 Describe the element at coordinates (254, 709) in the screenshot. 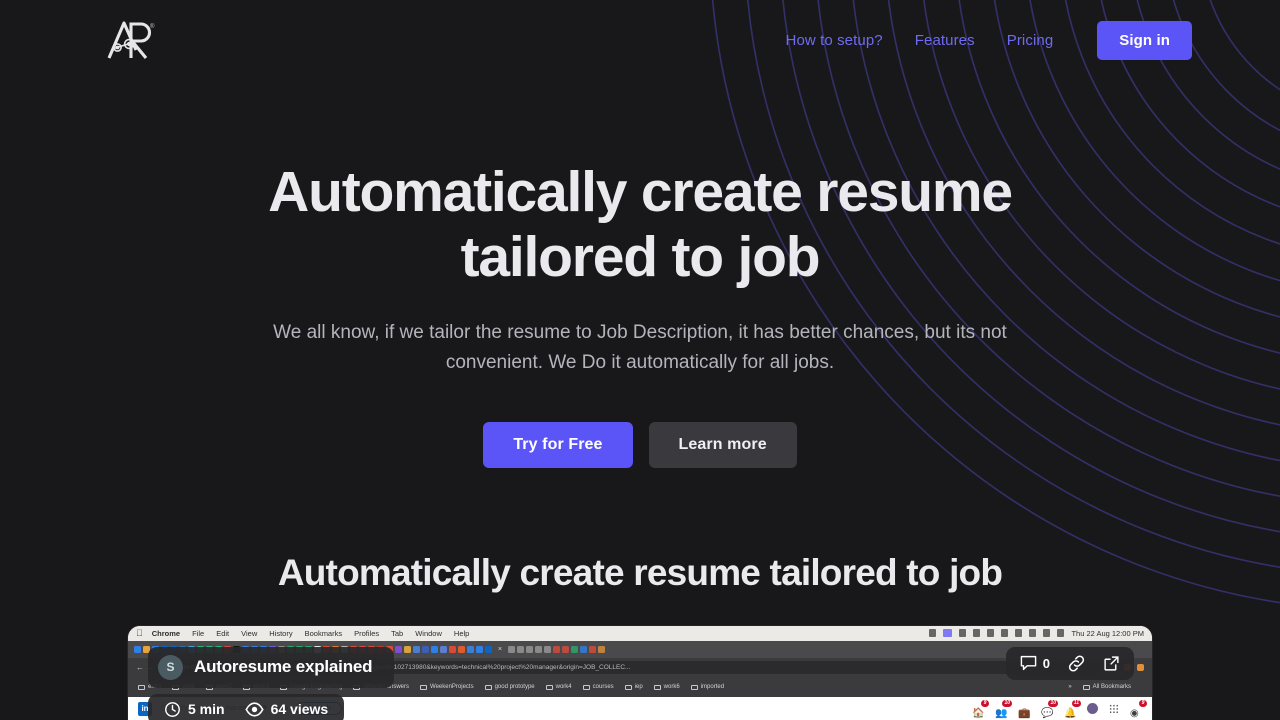

I see `eye-icon` at that location.